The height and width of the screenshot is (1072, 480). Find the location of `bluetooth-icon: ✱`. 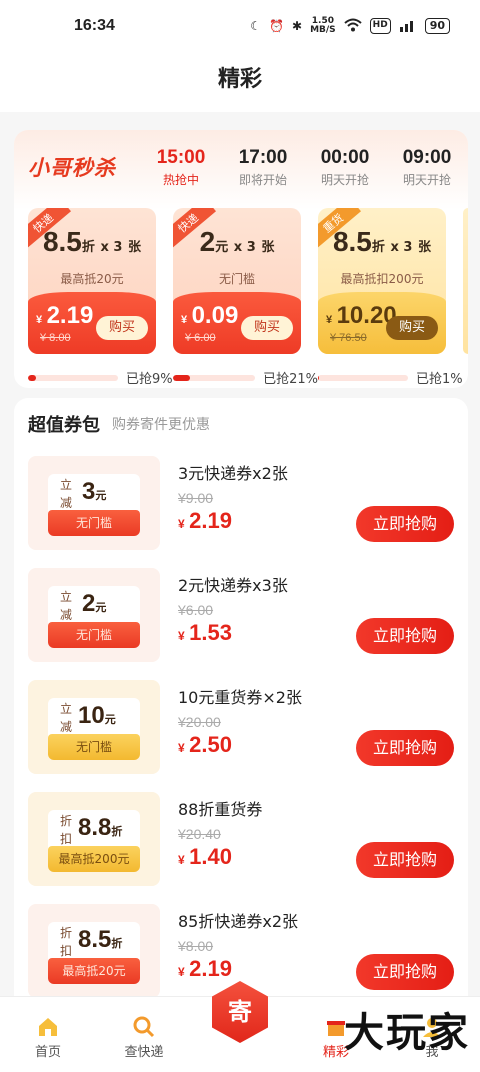

bluetooth-icon: ✱ is located at coordinates (297, 26).